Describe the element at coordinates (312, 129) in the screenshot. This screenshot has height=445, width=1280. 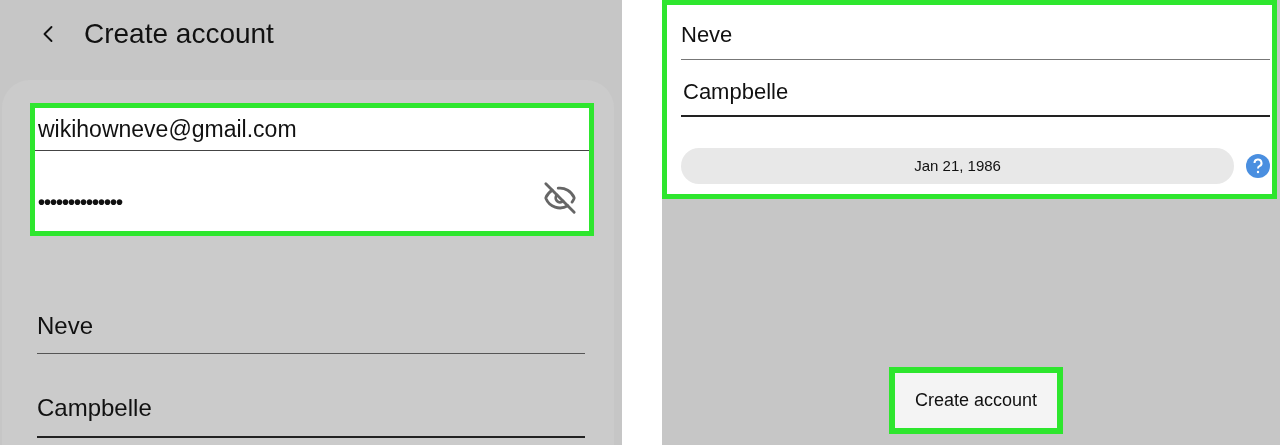
I see `email-field: wikihowneve@gmail.com` at that location.